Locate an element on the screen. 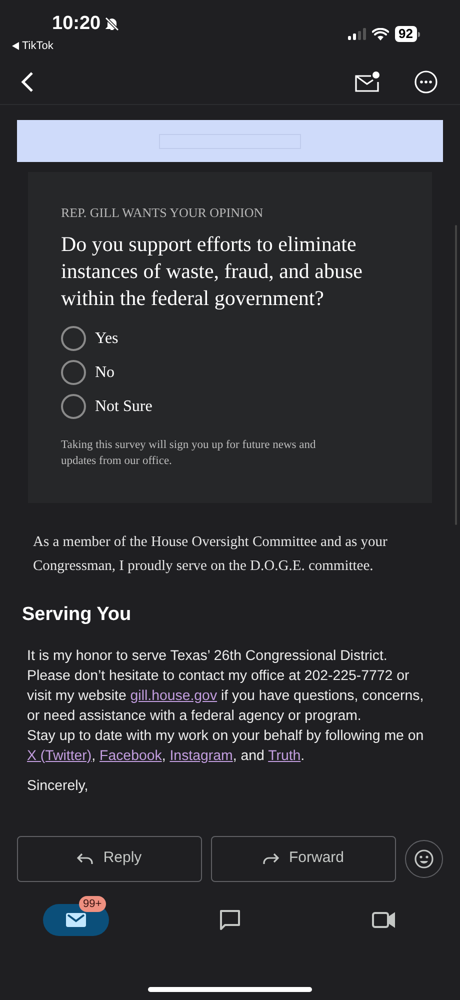  back-triangle-icon is located at coordinates (15, 46).